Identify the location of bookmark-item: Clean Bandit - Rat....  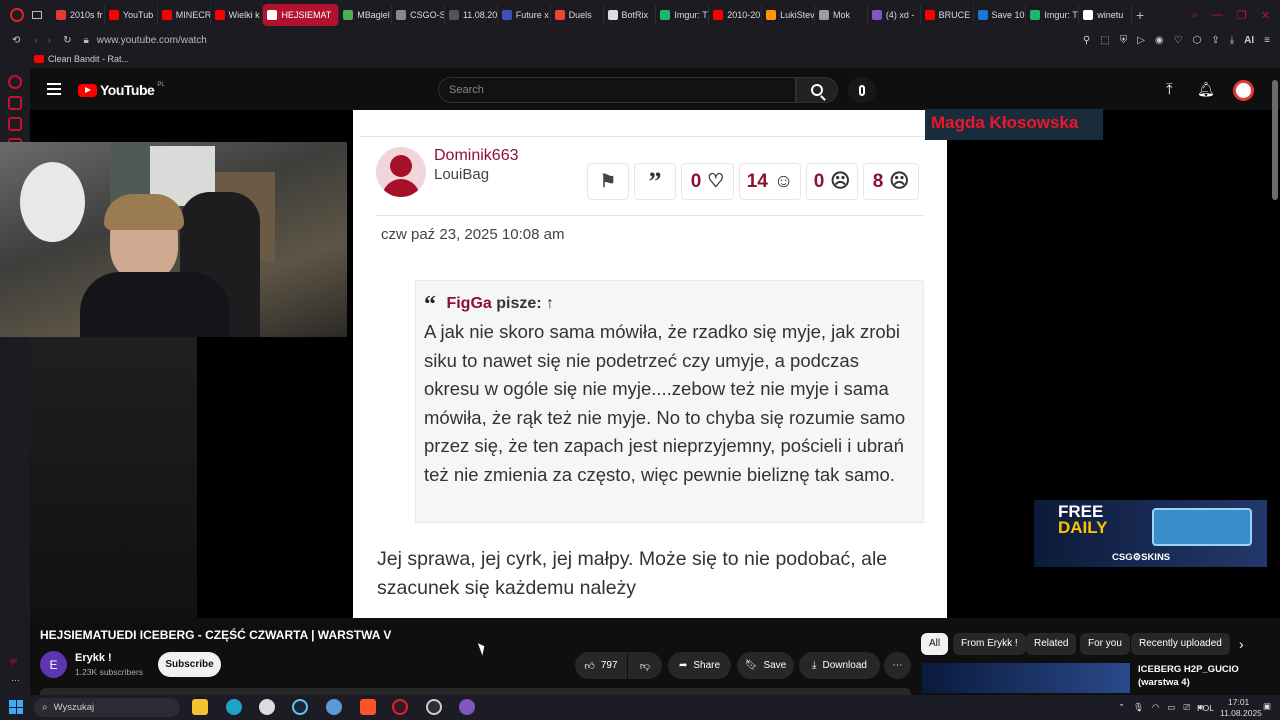
(88, 59).